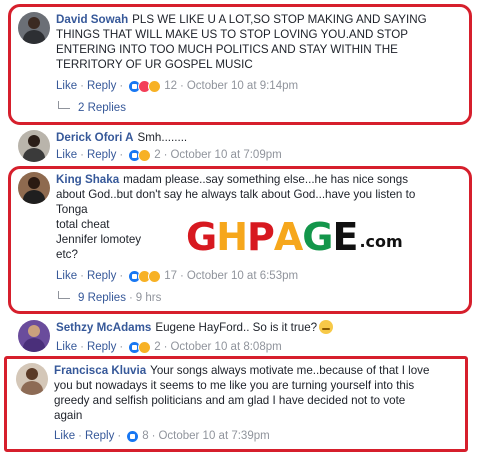 The width and height of the screenshot is (478, 460). Describe the element at coordinates (170, 276) in the screenshot. I see `reaction-count: 17` at that location.